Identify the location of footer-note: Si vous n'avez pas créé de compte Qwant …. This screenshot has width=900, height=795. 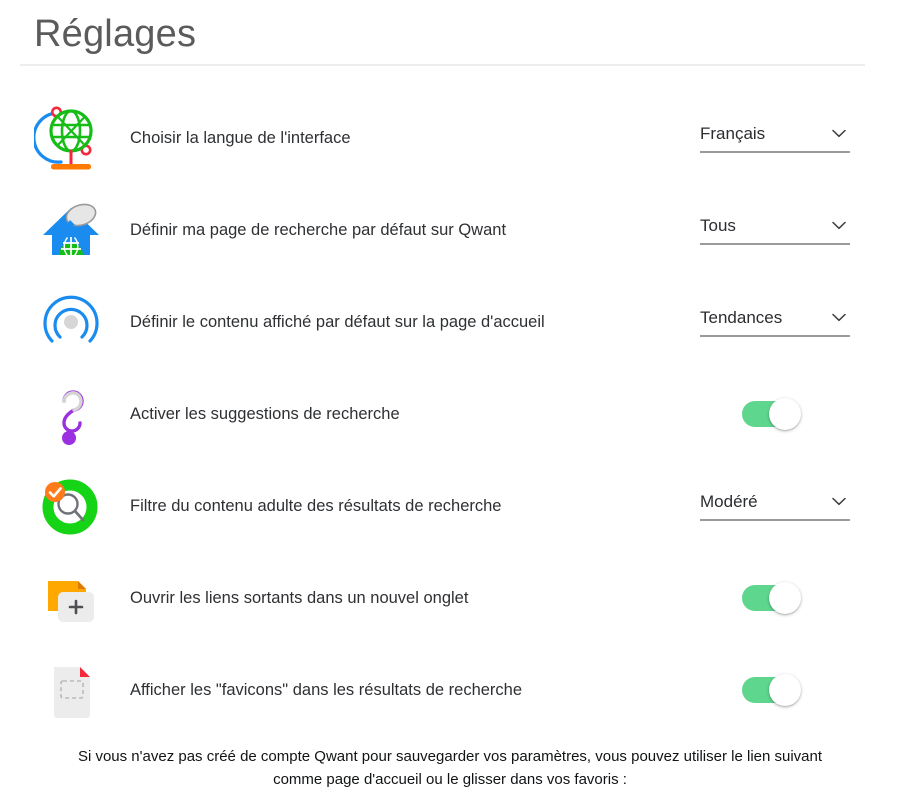
(450, 768).